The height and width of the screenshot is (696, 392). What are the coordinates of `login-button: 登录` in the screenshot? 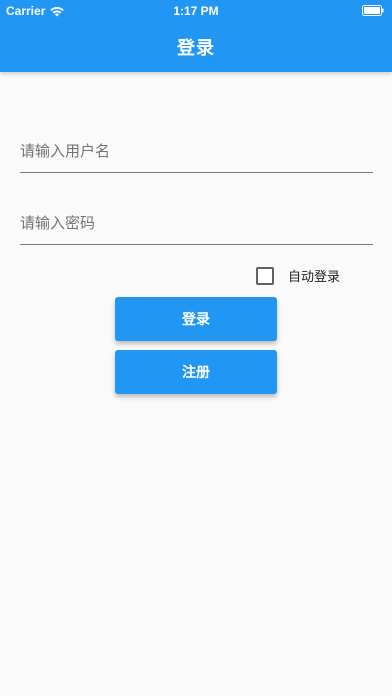 It's located at (196, 319).